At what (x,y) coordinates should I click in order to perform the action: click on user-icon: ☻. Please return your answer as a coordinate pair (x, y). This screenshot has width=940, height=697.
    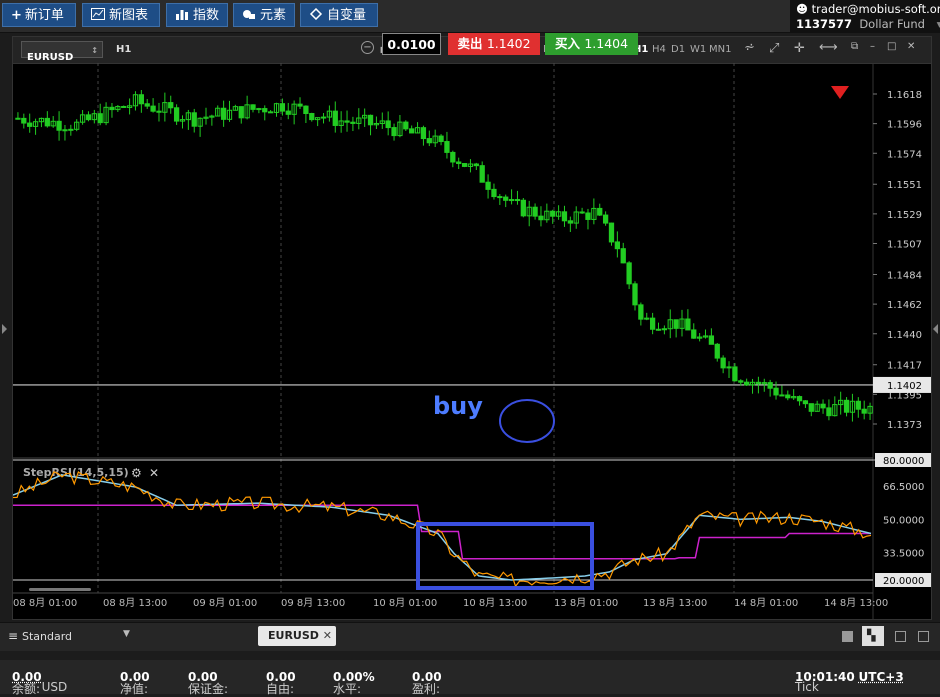
    Looking at the image, I should click on (802, 9).